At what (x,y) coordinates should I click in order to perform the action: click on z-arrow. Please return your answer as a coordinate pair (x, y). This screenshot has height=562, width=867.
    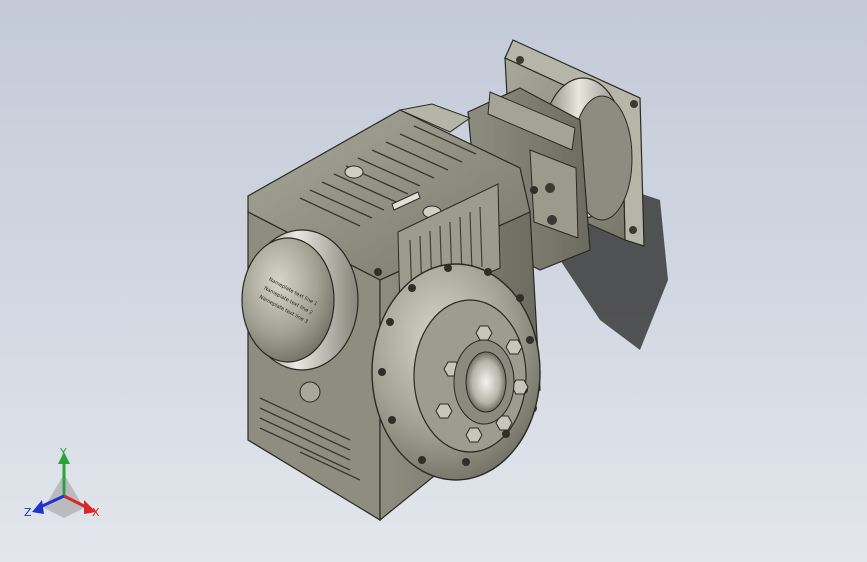
    Looking at the image, I should click on (38, 507).